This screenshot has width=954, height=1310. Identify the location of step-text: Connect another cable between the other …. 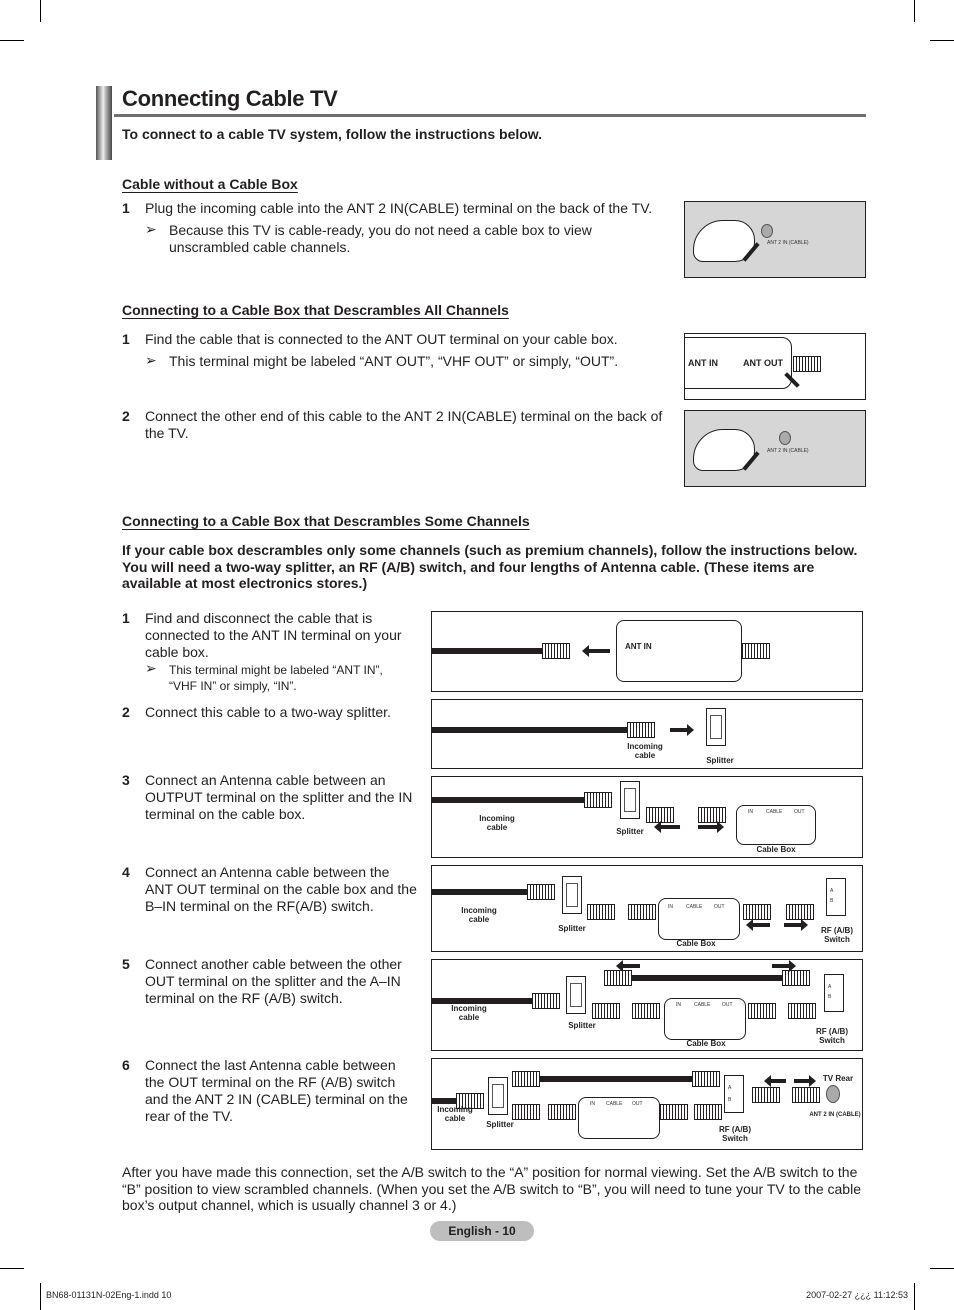
(273, 981).